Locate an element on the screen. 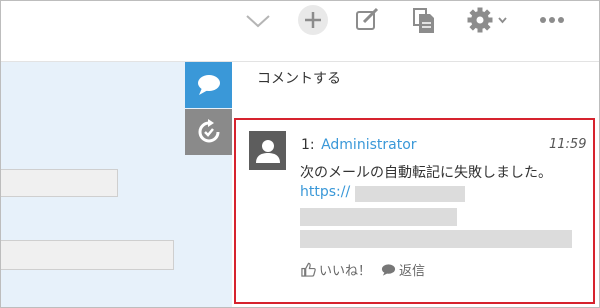  reply-button: 返信 is located at coordinates (403, 269).